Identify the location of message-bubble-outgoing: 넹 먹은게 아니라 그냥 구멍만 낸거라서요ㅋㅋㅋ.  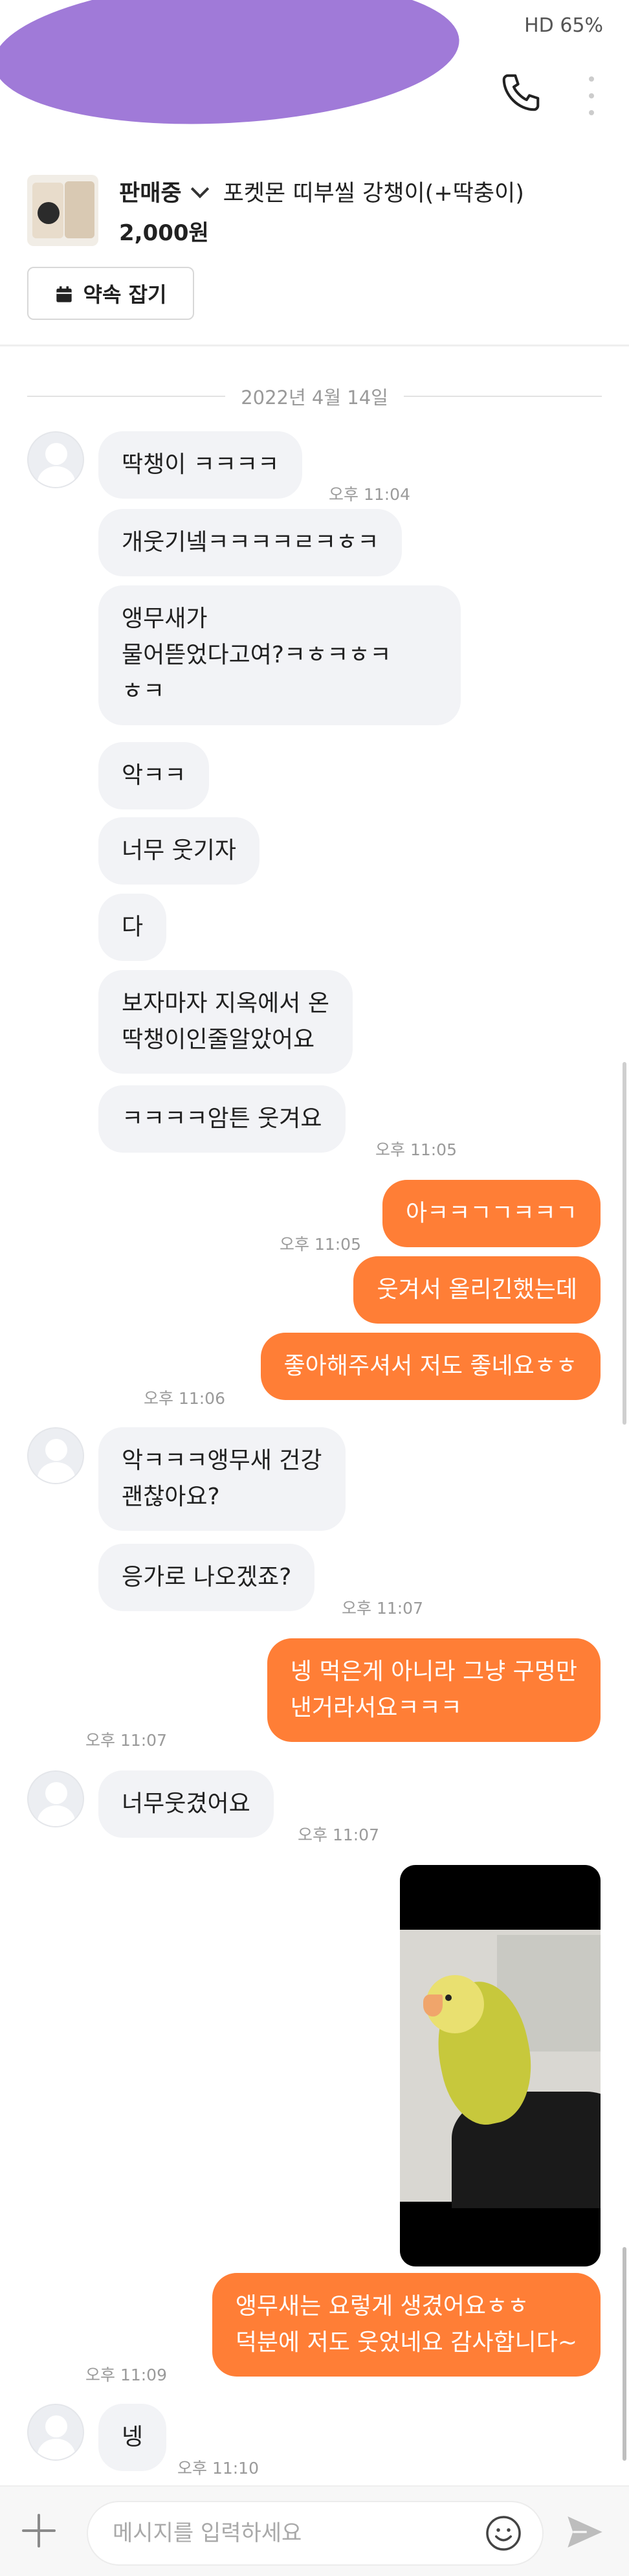
(434, 1690).